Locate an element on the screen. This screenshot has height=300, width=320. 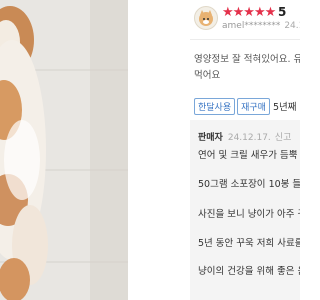
reviewer-meta: amel********24.12. is located at coordinates (261, 26).